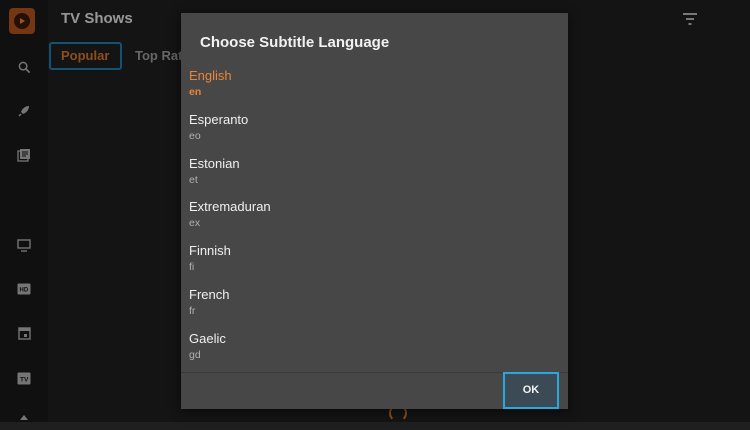 This screenshot has width=750, height=430. Describe the element at coordinates (192, 310) in the screenshot. I see `language-code: fr` at that location.